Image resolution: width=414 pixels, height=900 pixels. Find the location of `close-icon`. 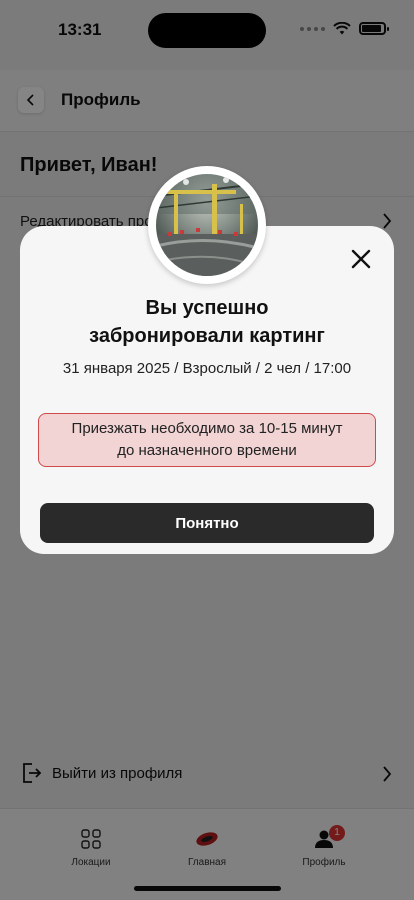

close-icon is located at coordinates (361, 259).